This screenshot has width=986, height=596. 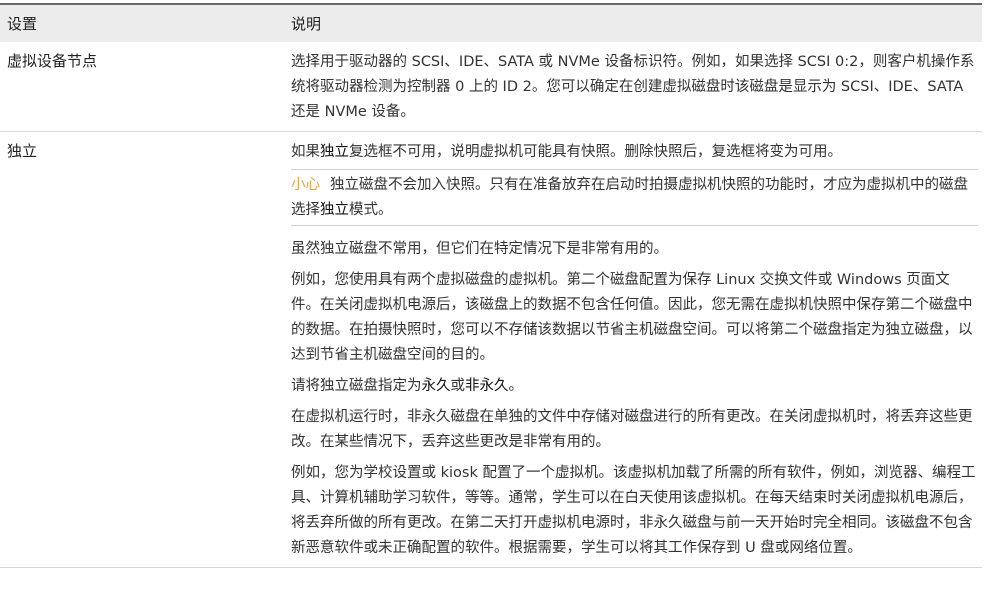 What do you see at coordinates (22, 151) in the screenshot?
I see `setting-name: 独立` at bounding box center [22, 151].